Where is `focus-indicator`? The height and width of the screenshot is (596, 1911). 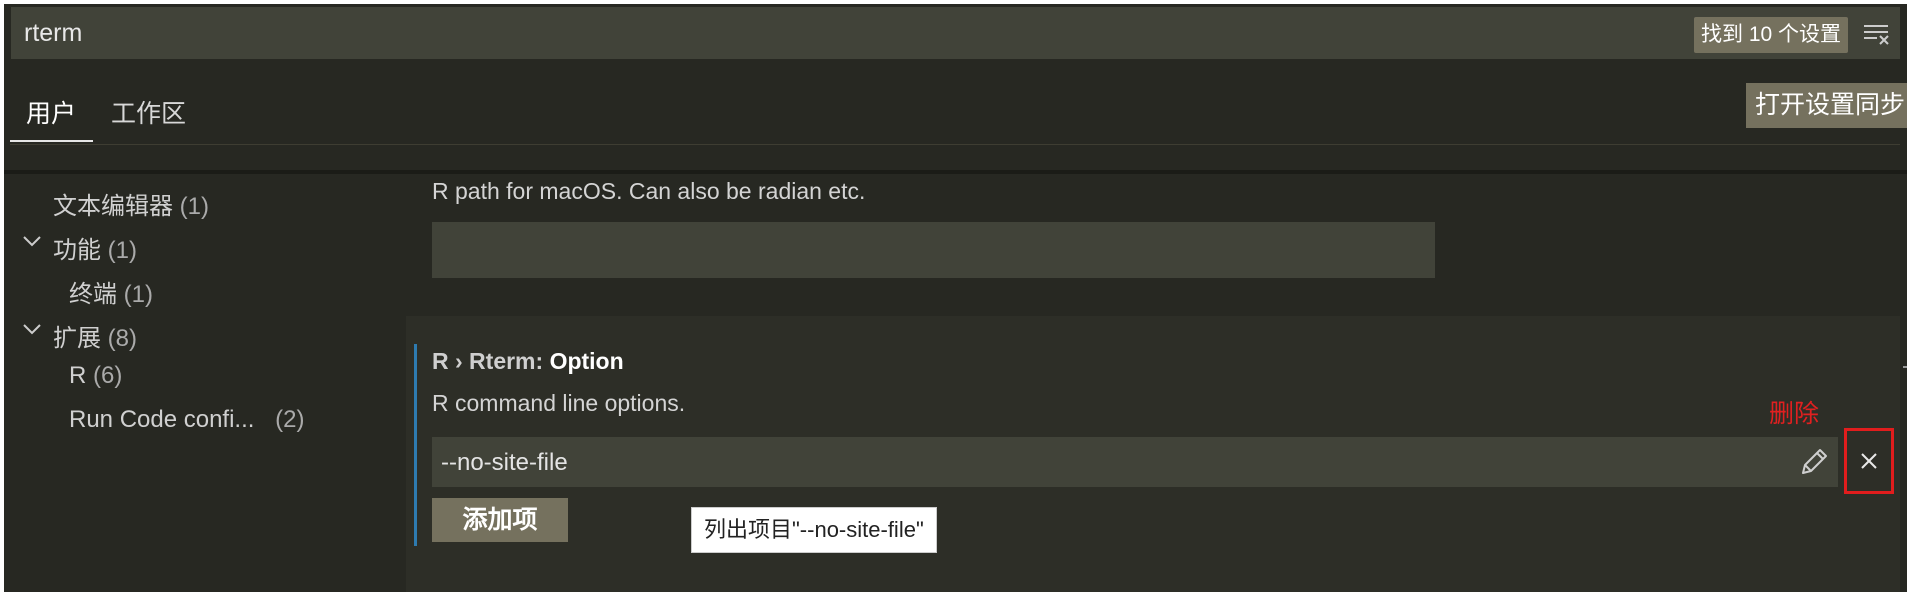 focus-indicator is located at coordinates (415, 445).